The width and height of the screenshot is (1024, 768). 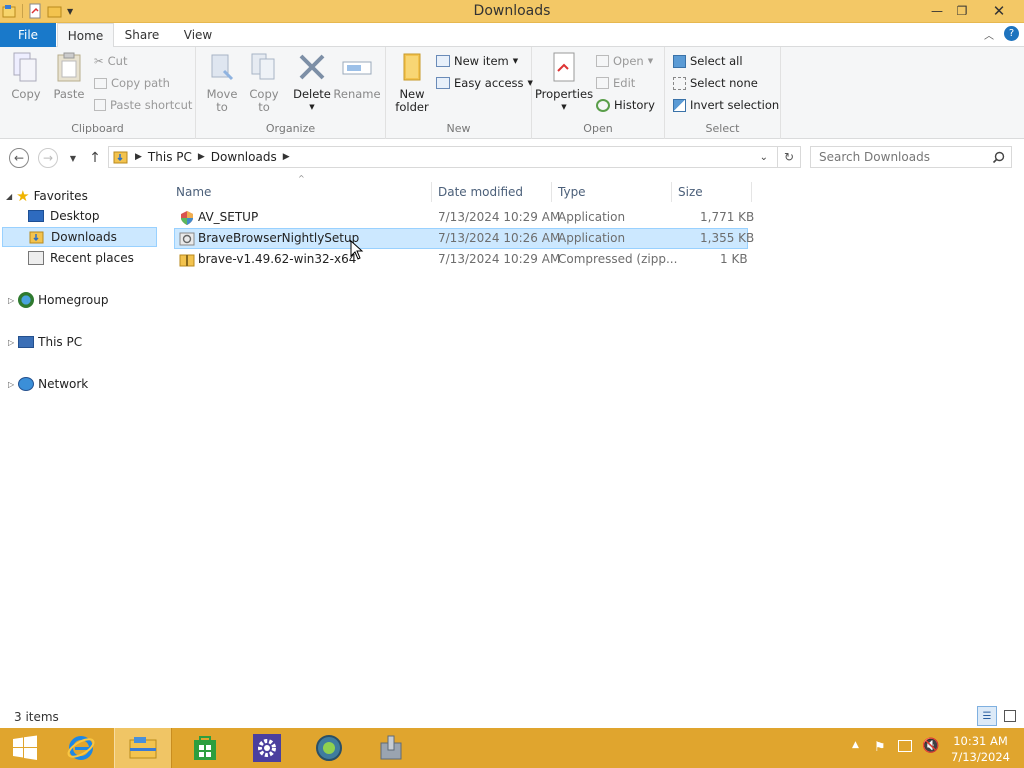 I want to click on recent-locations-button: ▼, so click(x=73, y=158).